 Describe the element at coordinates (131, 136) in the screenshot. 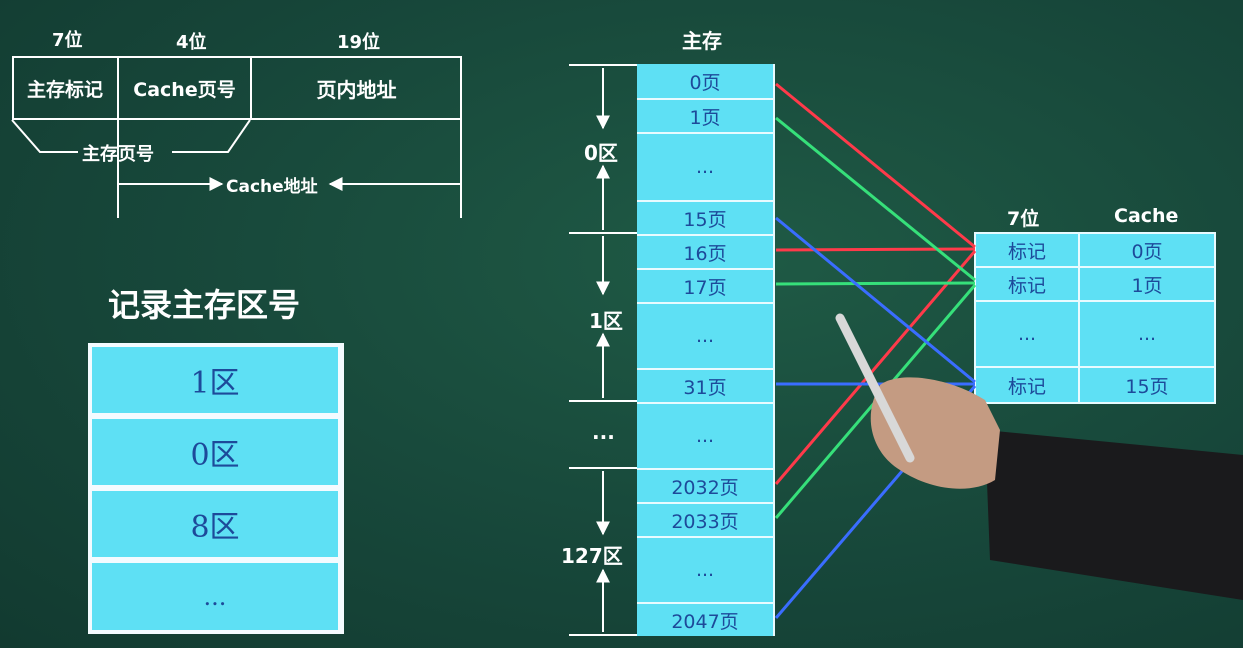

I see `main-page-bracket` at that location.